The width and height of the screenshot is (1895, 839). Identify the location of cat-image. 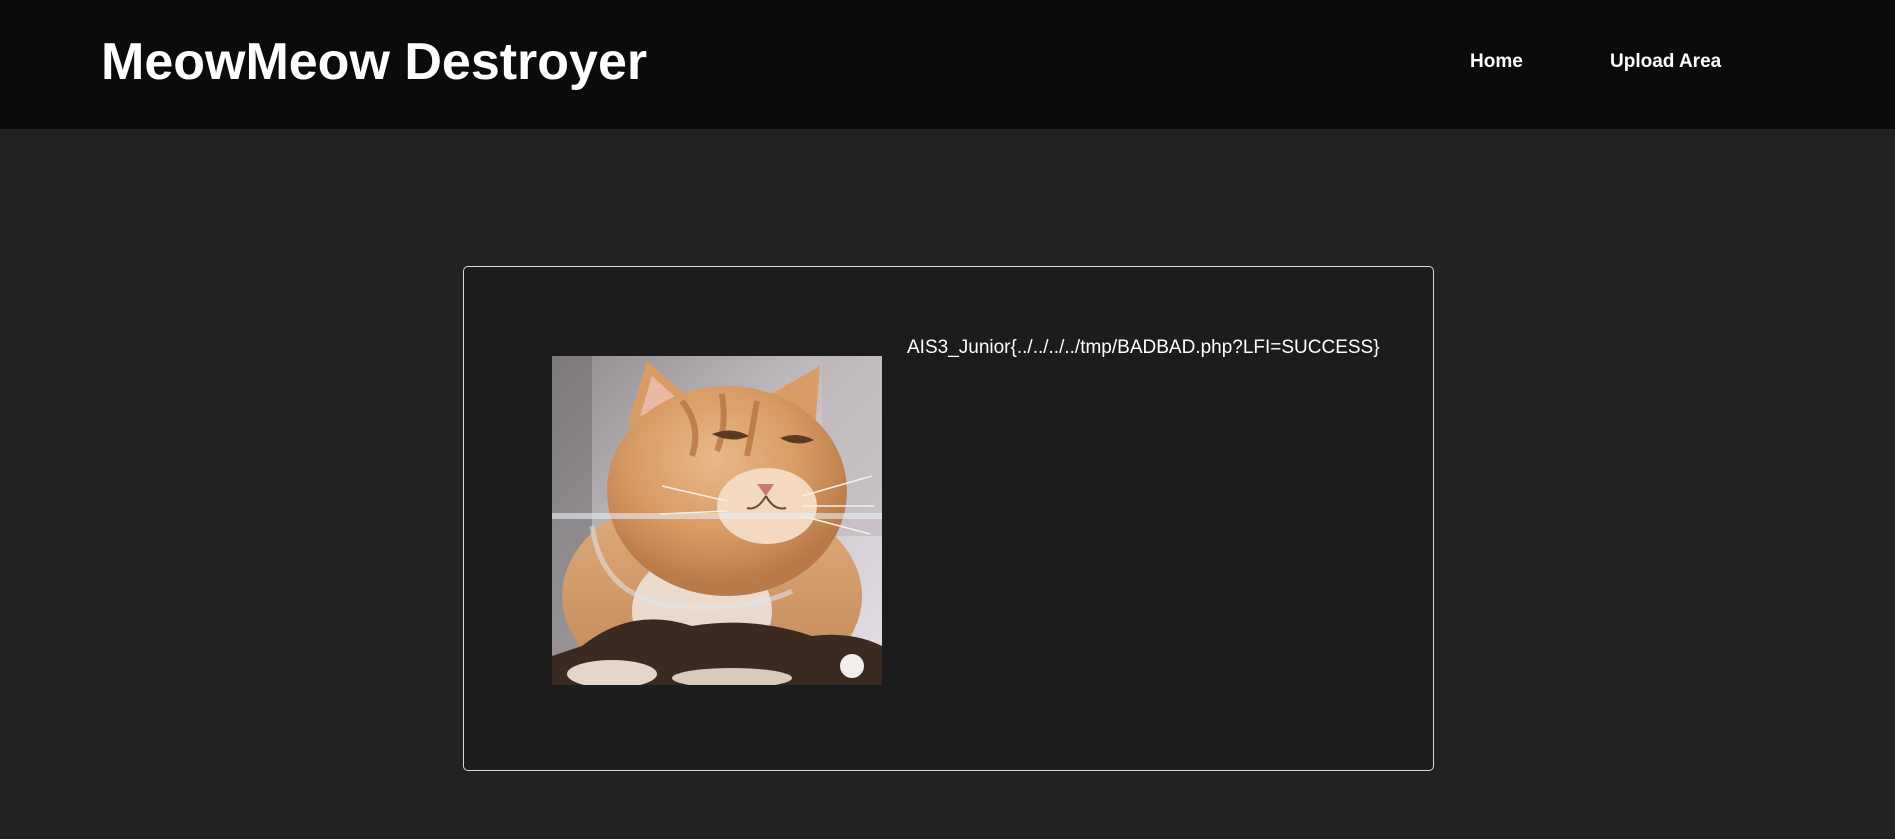
(717, 520).